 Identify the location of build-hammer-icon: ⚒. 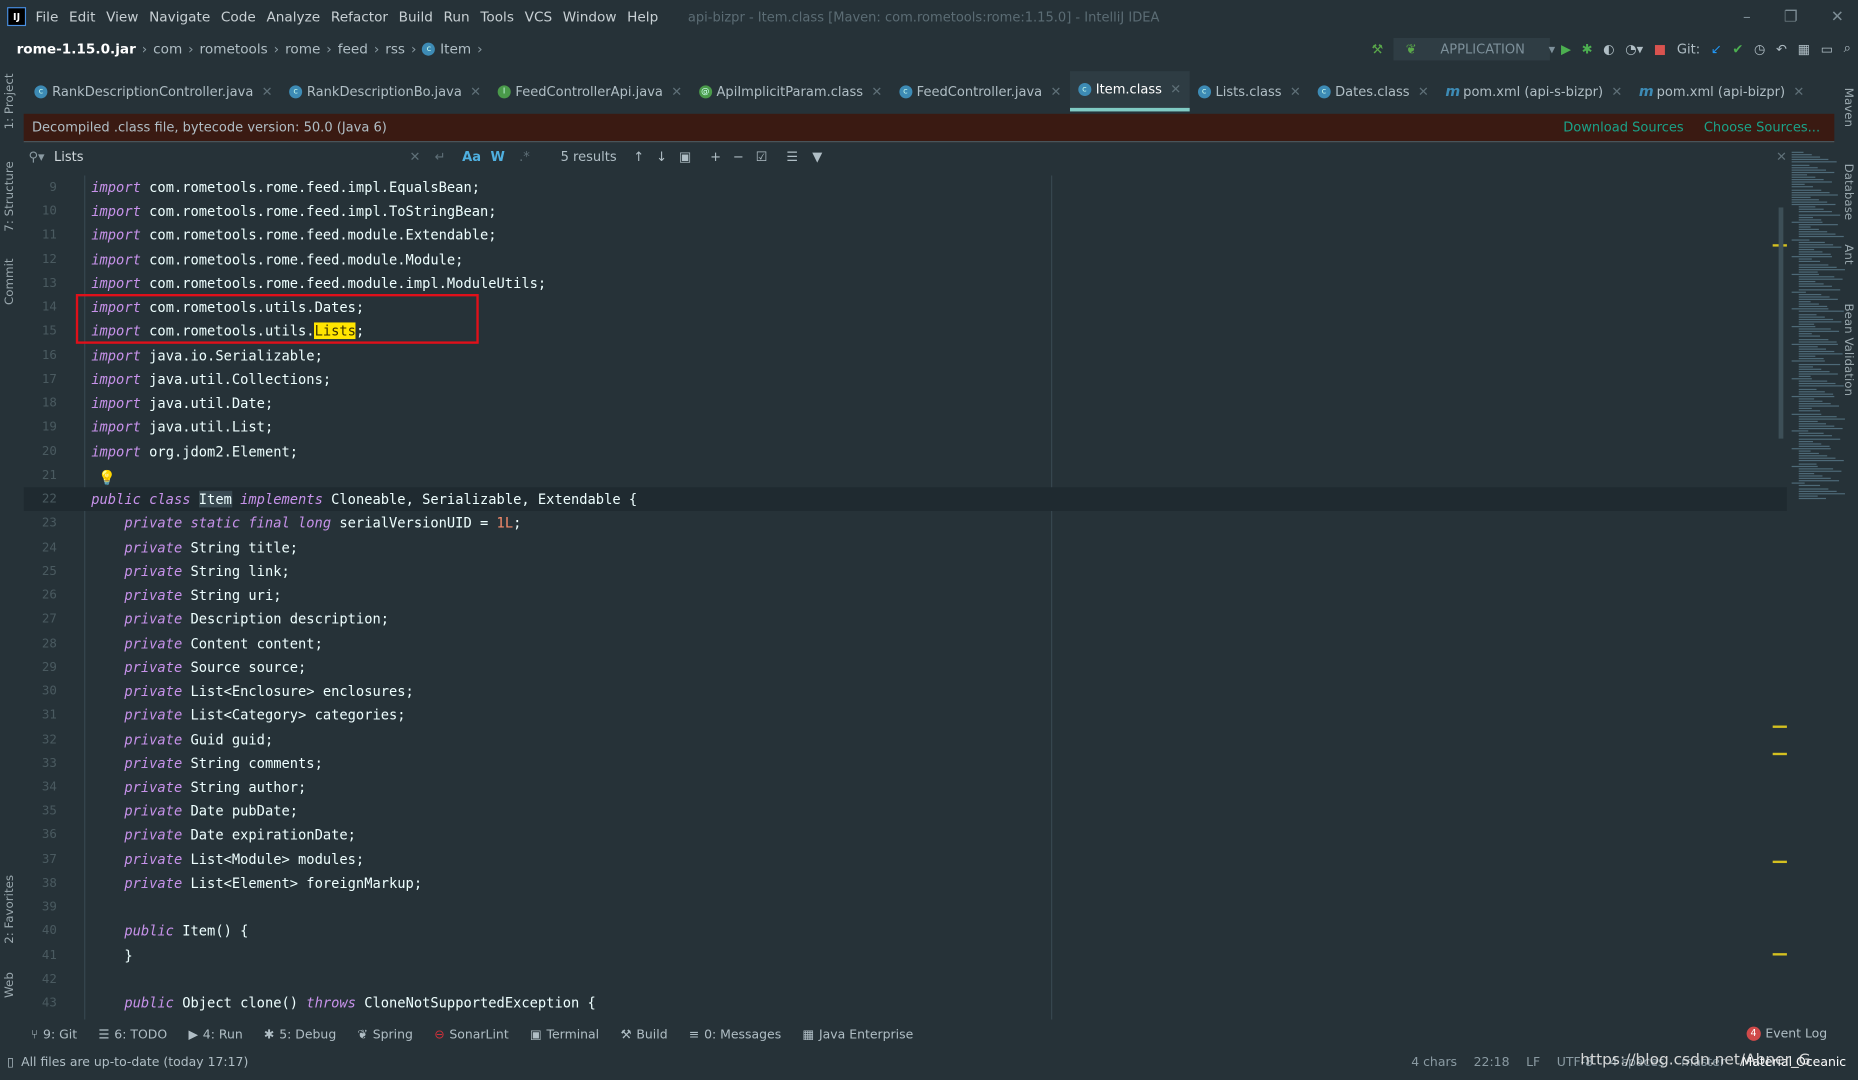
(1378, 48).